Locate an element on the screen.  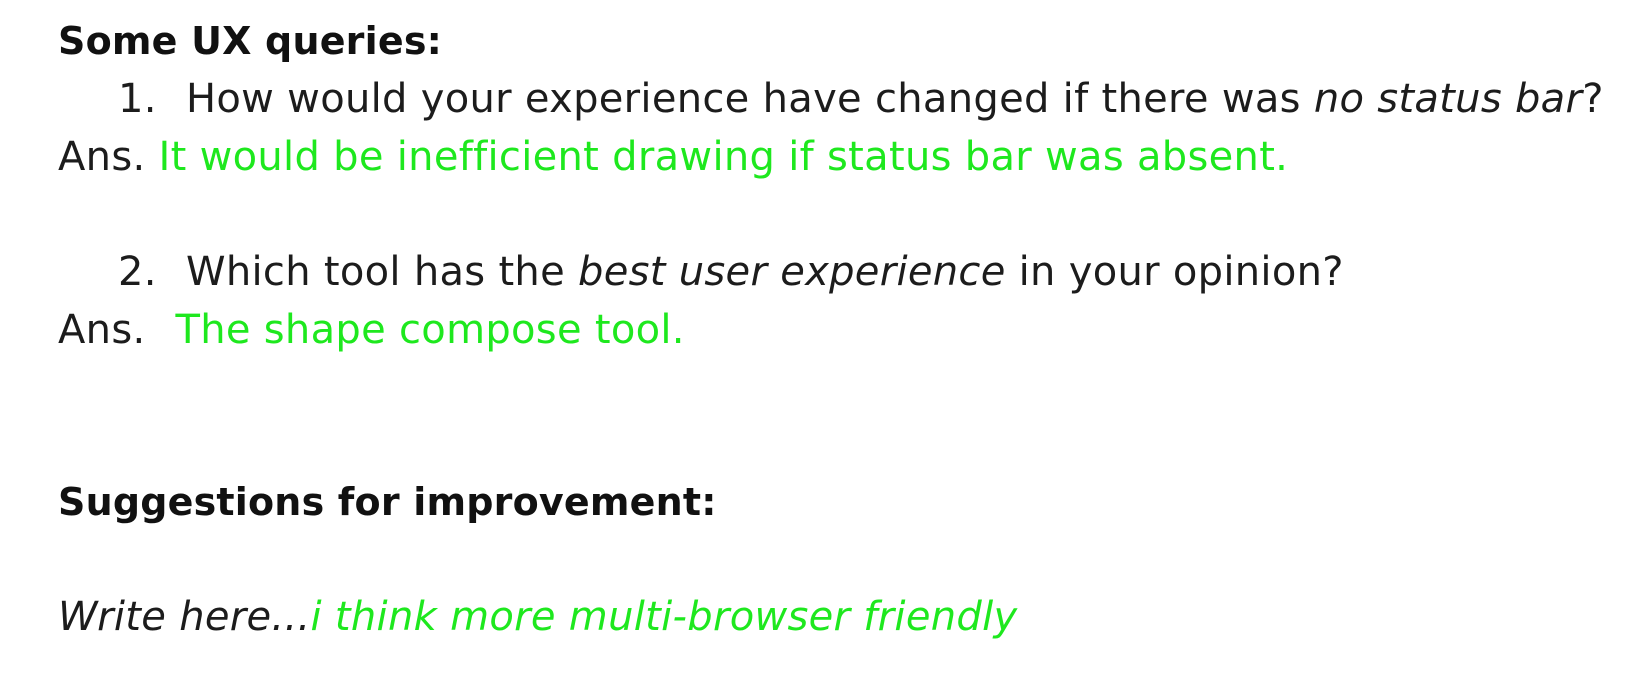
answer-2-prefix: Ans. is located at coordinates (102, 330).